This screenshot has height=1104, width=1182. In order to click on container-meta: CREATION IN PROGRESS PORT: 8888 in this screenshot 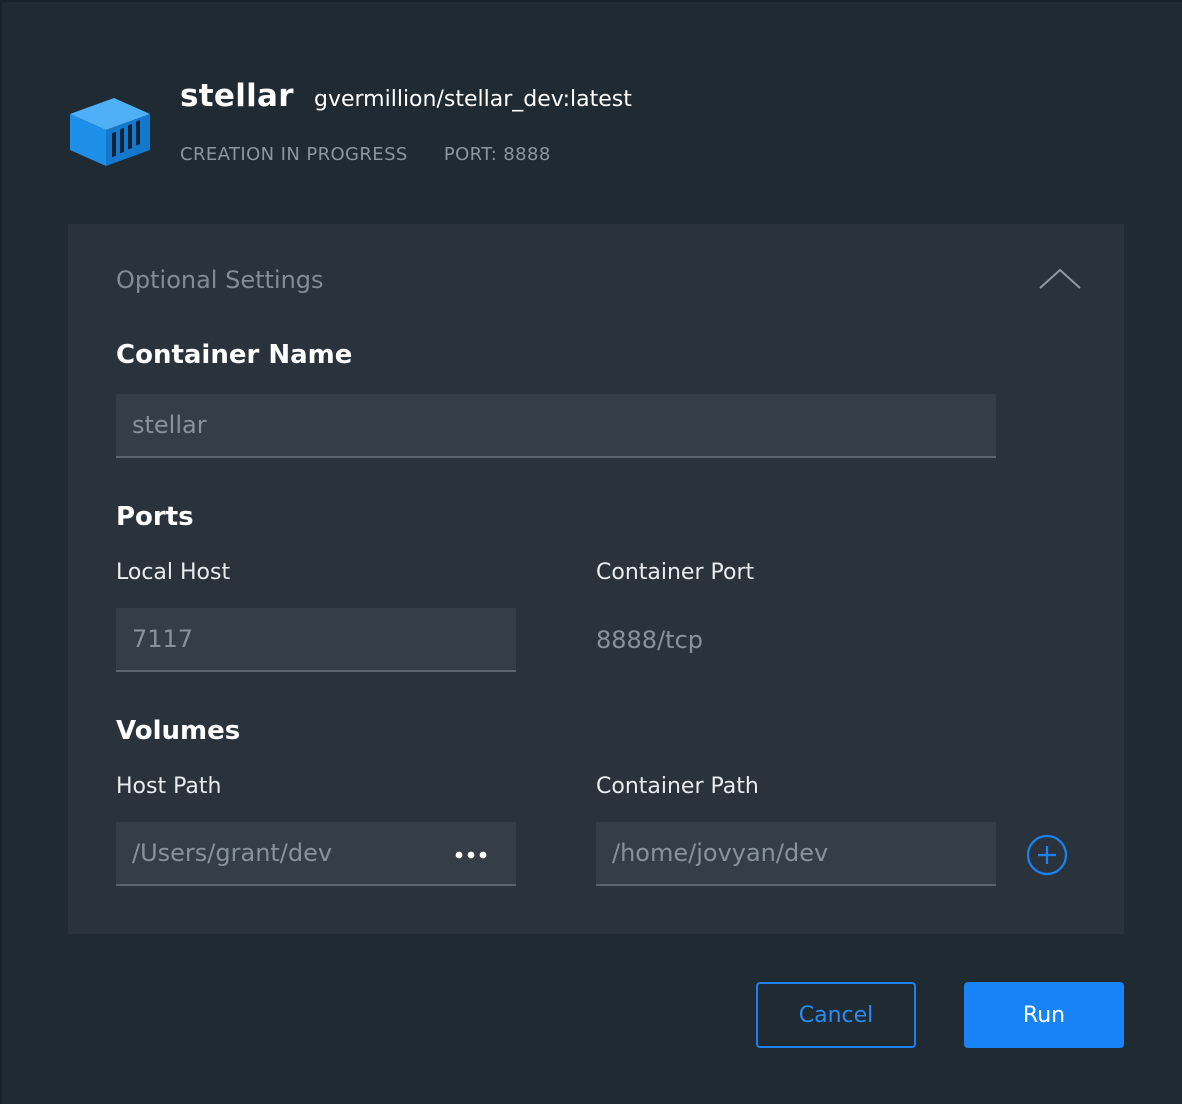, I will do `click(365, 154)`.